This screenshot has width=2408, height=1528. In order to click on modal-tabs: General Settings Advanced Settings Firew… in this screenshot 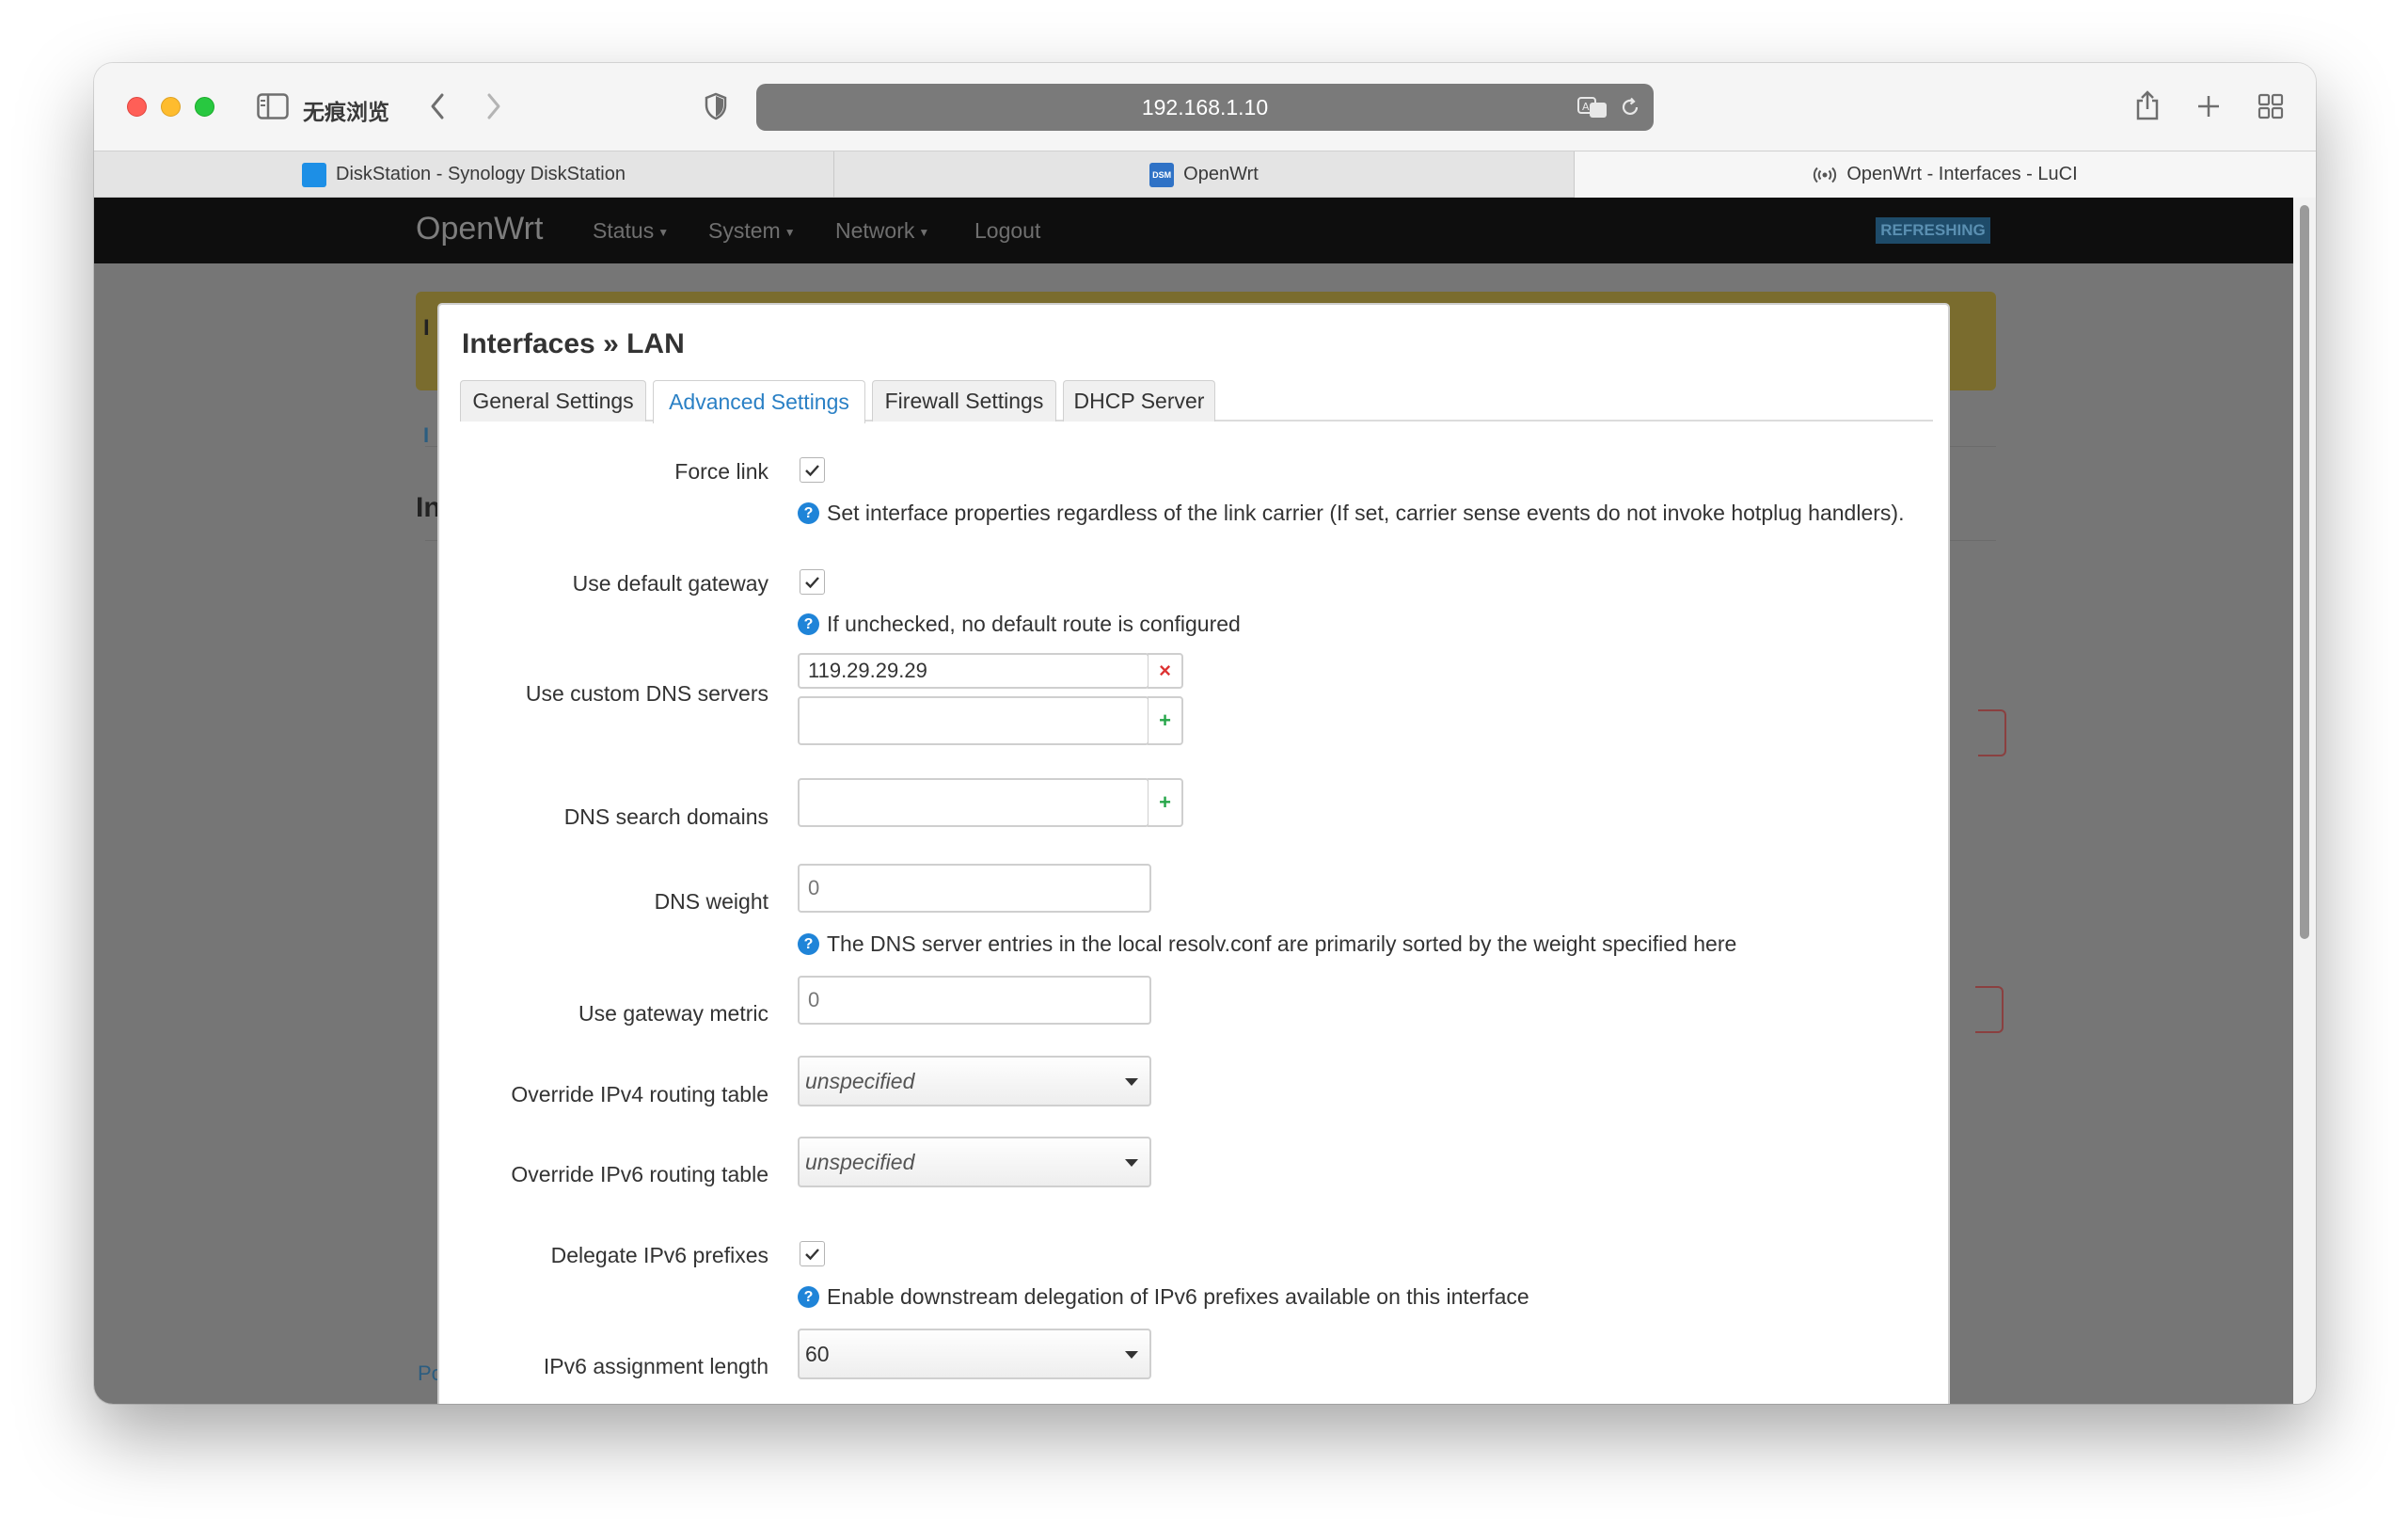, I will do `click(1196, 401)`.